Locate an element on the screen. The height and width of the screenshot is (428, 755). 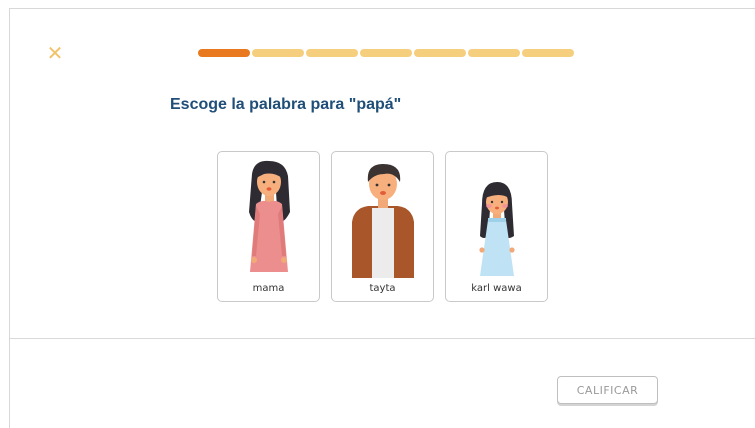
progress-bar is located at coordinates (386, 53).